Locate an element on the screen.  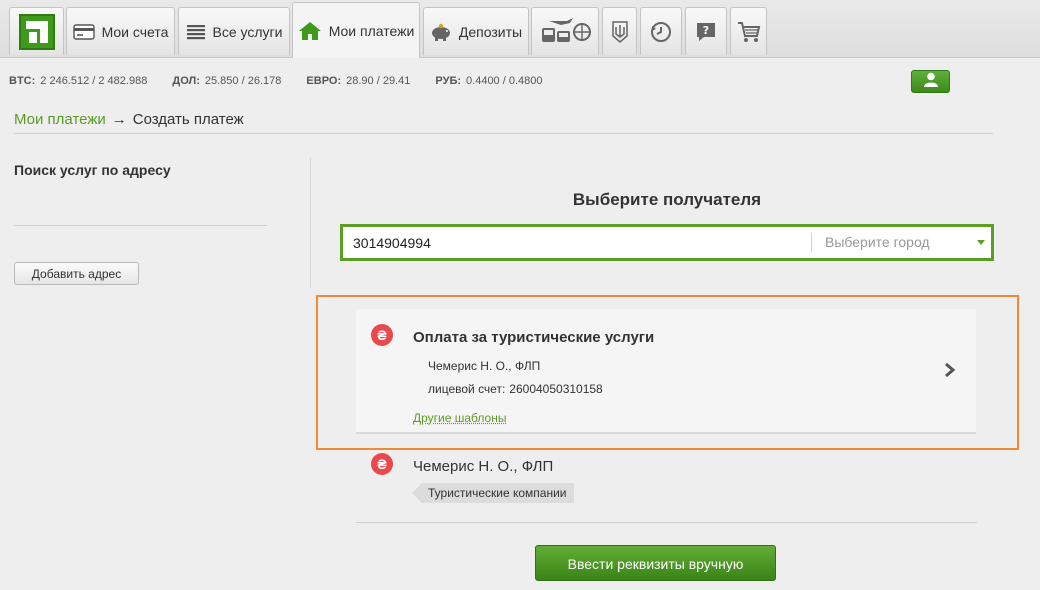
chevron-down-icon is located at coordinates (981, 242).